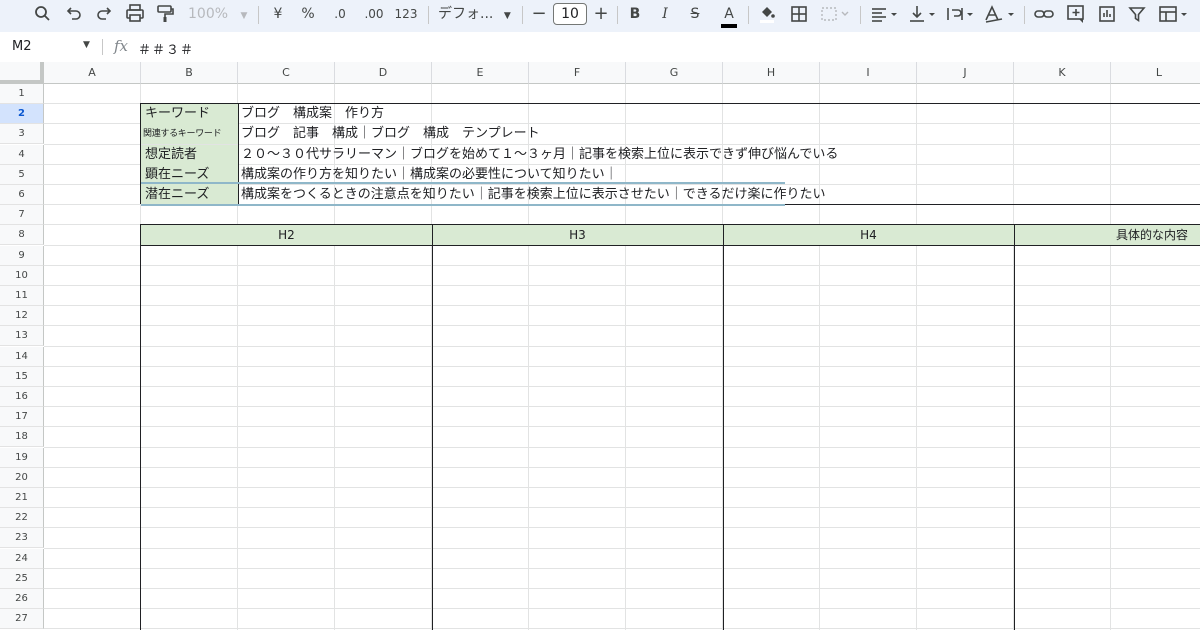 This screenshot has height=630, width=1200. What do you see at coordinates (22, 377) in the screenshot?
I see `row-header-15: 15` at bounding box center [22, 377].